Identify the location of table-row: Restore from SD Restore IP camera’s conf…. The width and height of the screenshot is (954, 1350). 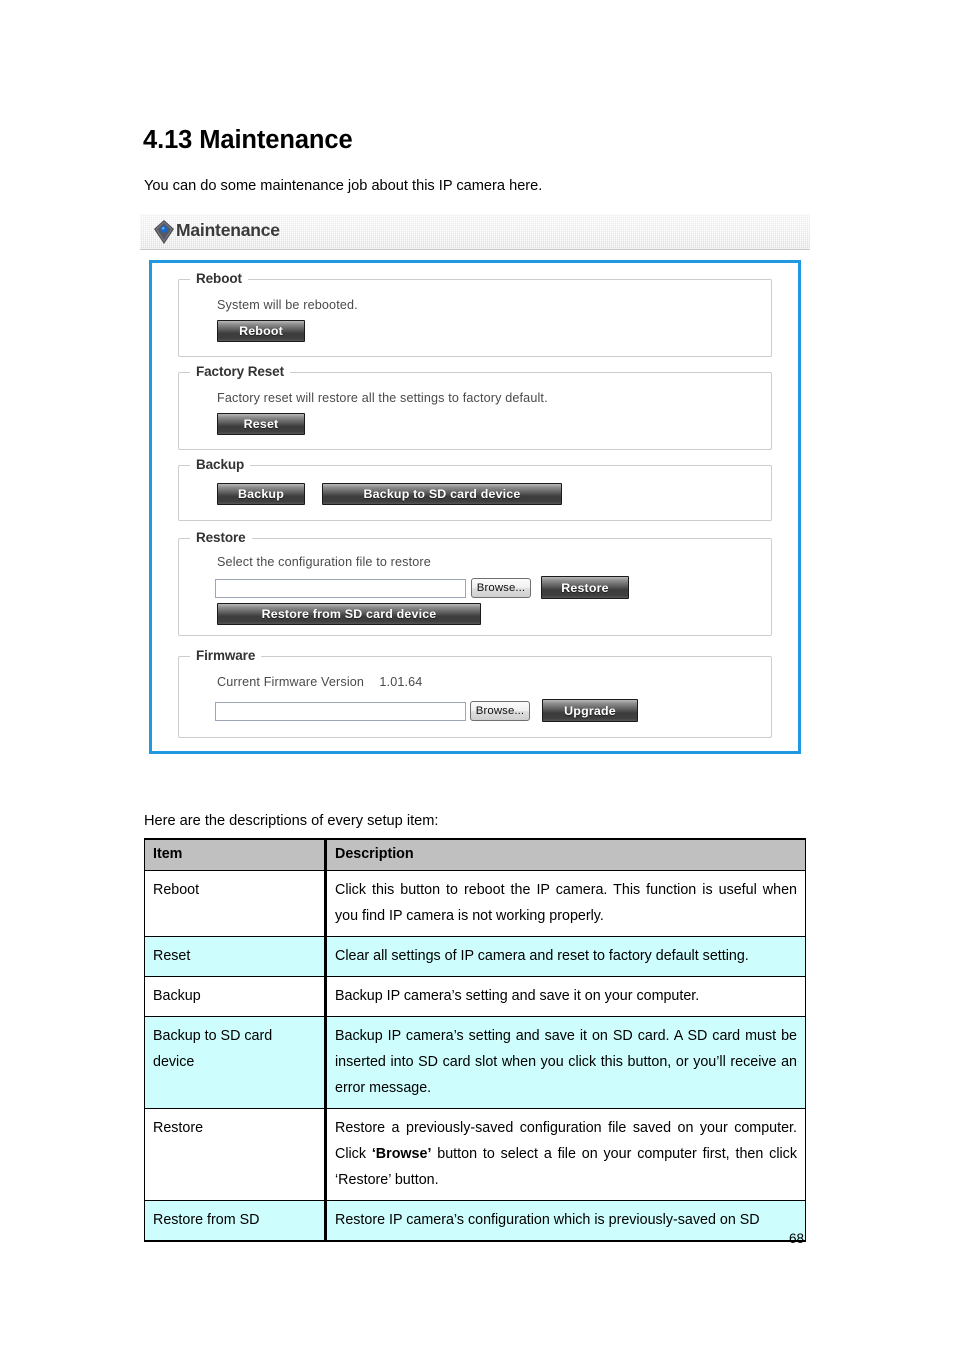
(475, 1220).